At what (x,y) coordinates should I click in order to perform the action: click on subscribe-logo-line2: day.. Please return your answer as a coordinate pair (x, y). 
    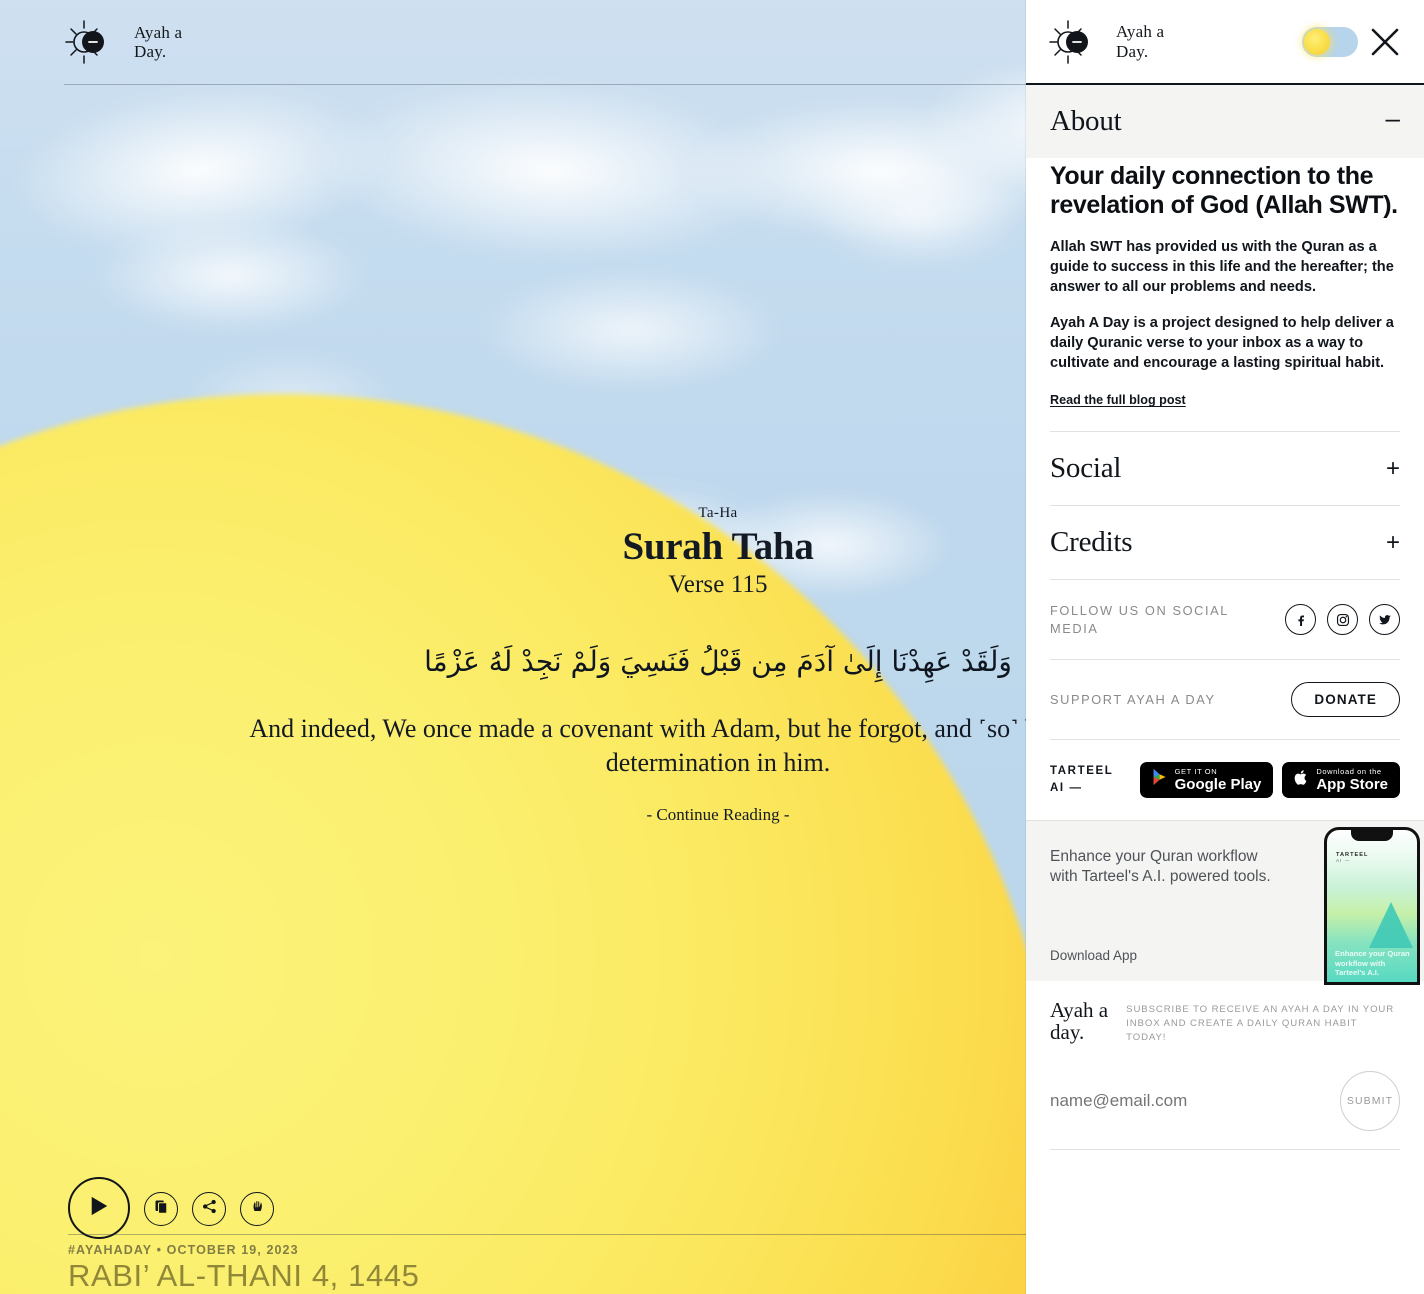
    Looking at the image, I should click on (1067, 1031).